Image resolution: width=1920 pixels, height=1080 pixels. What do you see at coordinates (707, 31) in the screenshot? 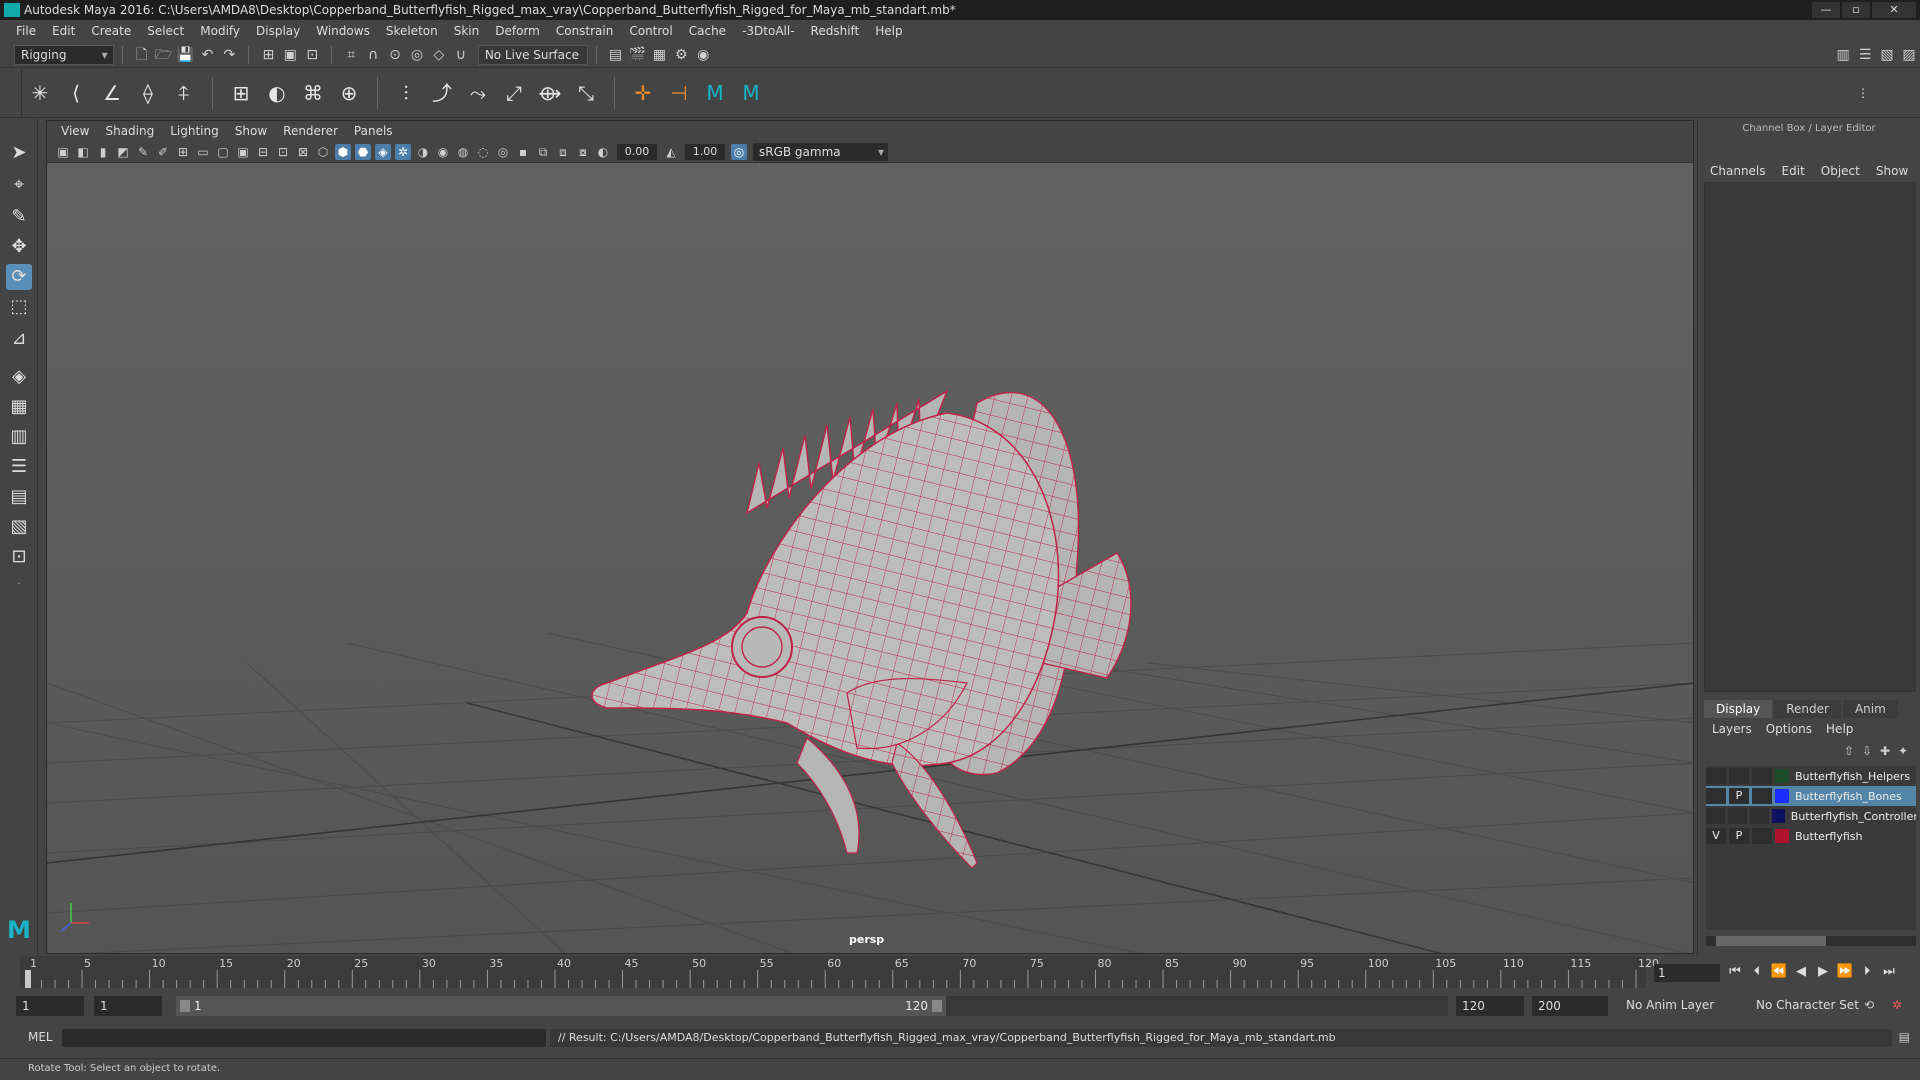
I see `menu-cache: Cache` at bounding box center [707, 31].